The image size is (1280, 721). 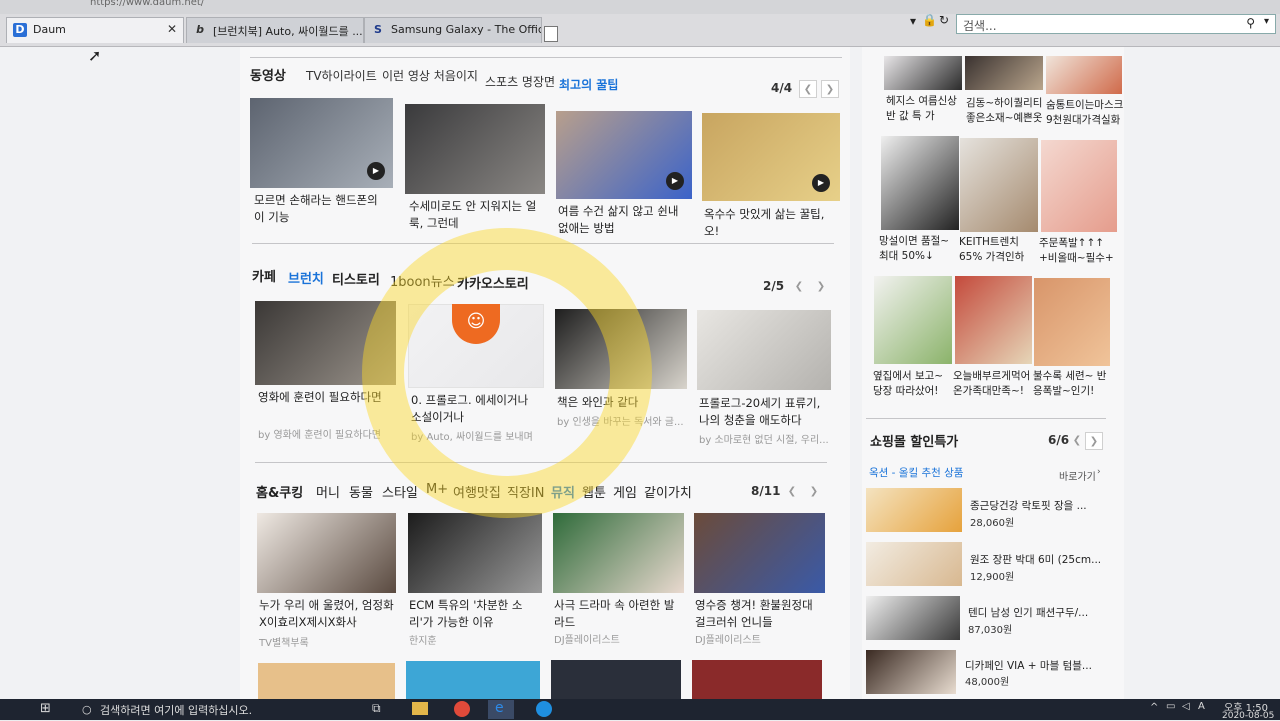 What do you see at coordinates (328, 491) in the screenshot?
I see `tab-money: 머니` at bounding box center [328, 491].